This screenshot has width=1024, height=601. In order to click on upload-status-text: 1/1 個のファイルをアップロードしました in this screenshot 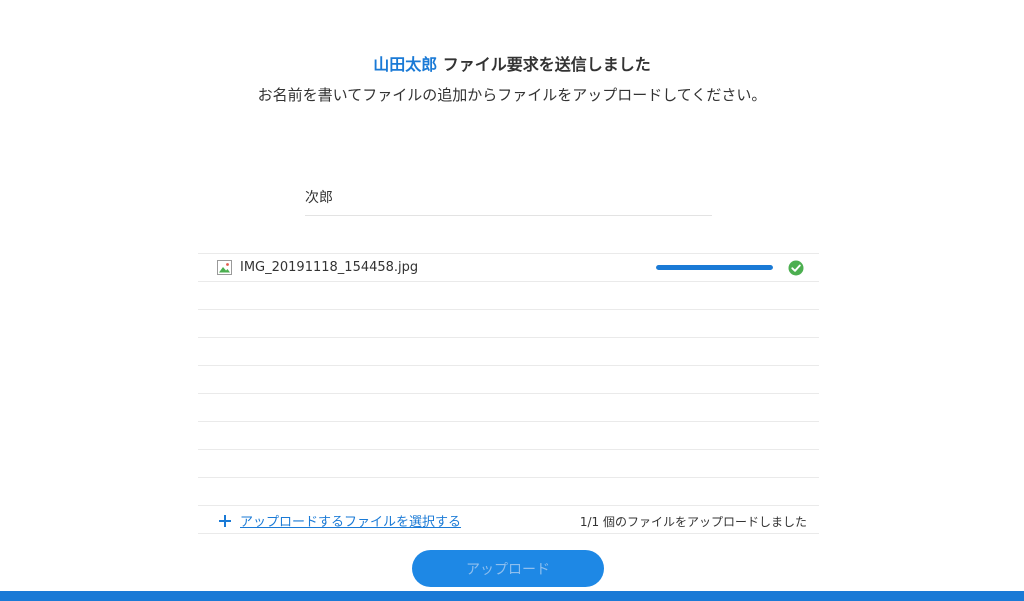, I will do `click(693, 522)`.